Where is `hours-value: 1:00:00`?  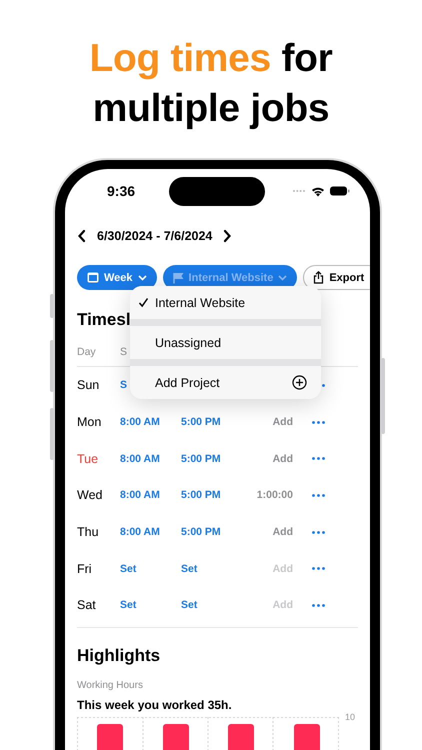 hours-value: 1:00:00 is located at coordinates (274, 495).